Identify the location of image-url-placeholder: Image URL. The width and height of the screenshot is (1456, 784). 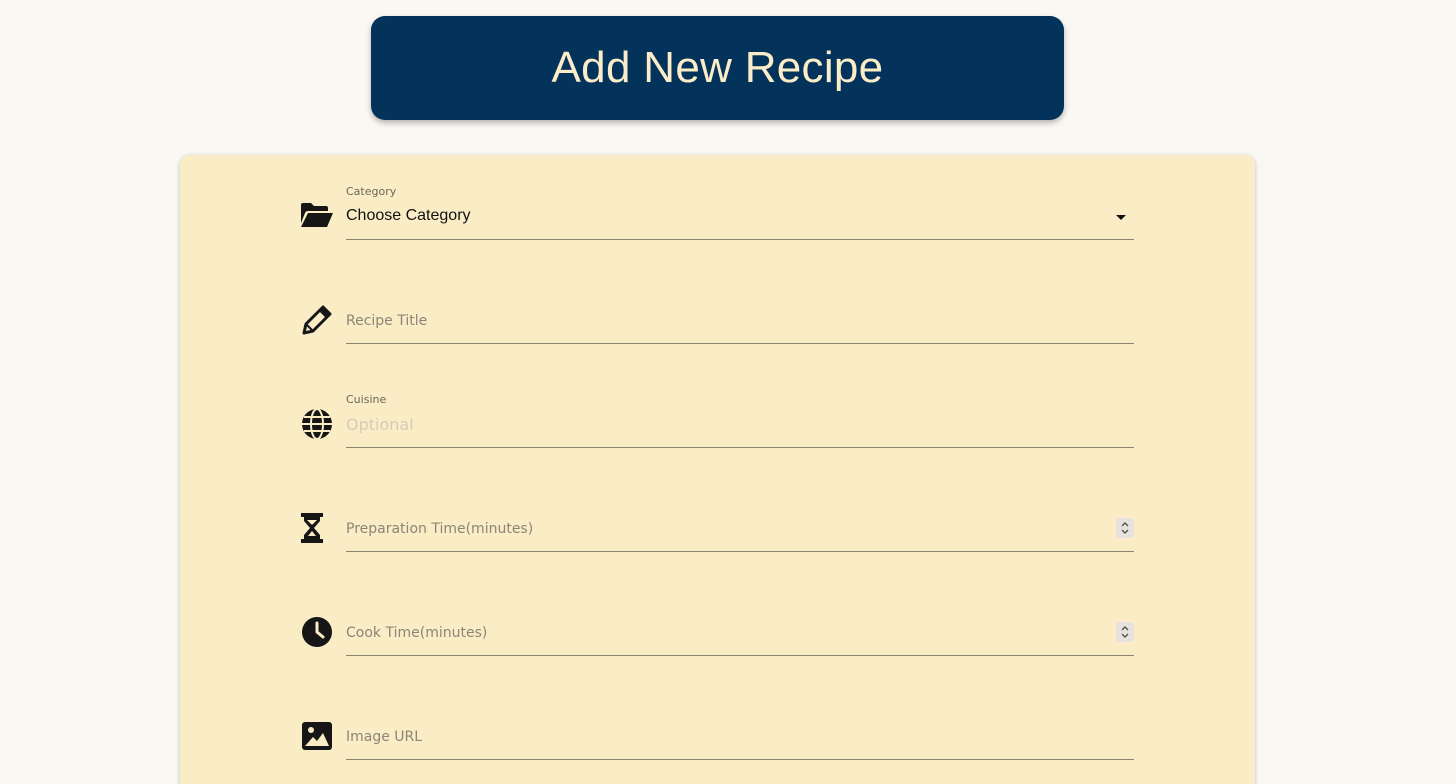
(384, 737).